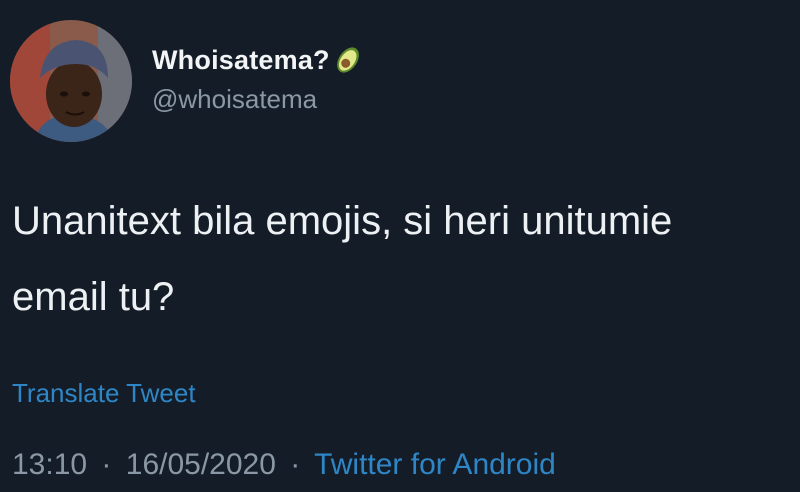  Describe the element at coordinates (348, 62) in the screenshot. I see `avocado-icon` at that location.